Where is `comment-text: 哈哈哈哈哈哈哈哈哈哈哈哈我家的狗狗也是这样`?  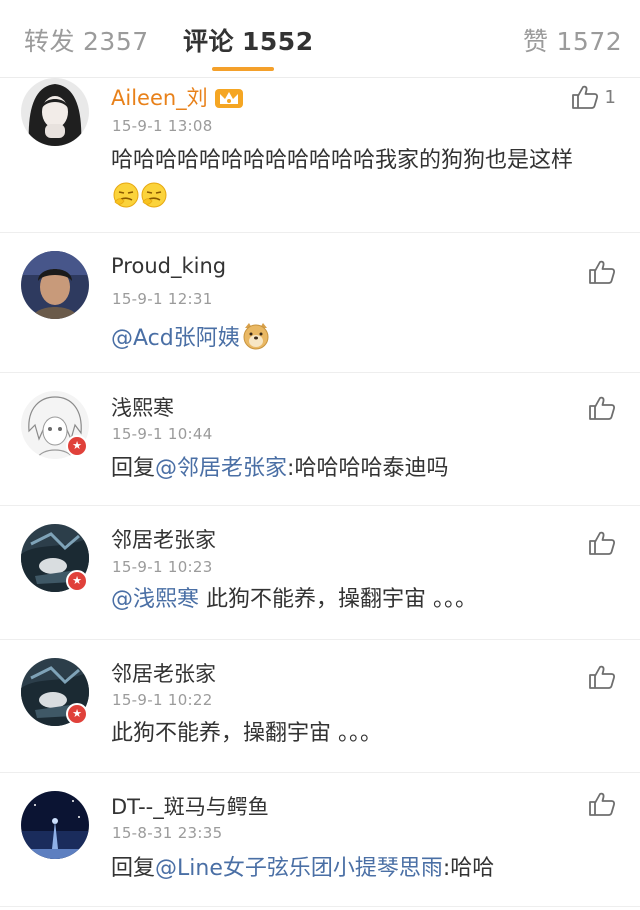 comment-text: 哈哈哈哈哈哈哈哈哈哈哈哈我家的狗狗也是这样 is located at coordinates (351, 181).